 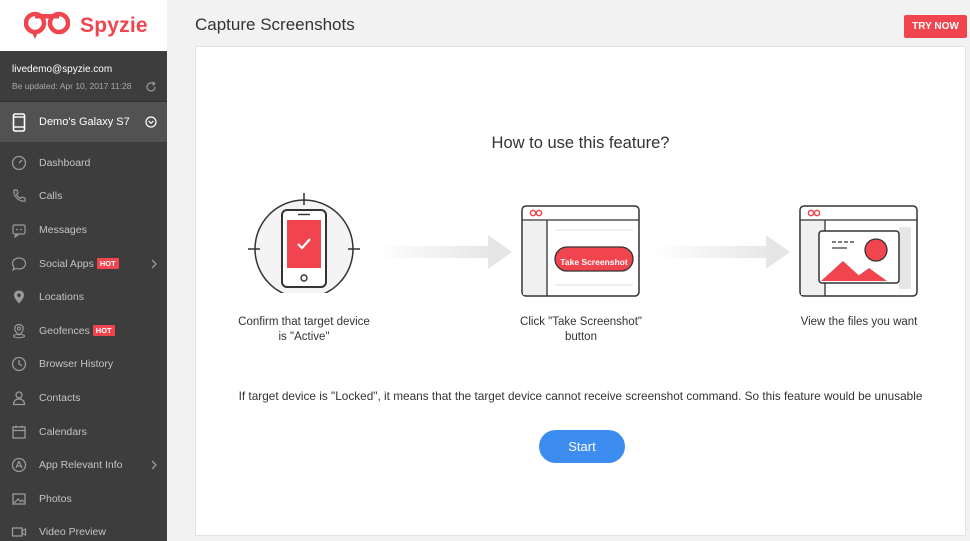 I want to click on app-store-icon, so click(x=19, y=465).